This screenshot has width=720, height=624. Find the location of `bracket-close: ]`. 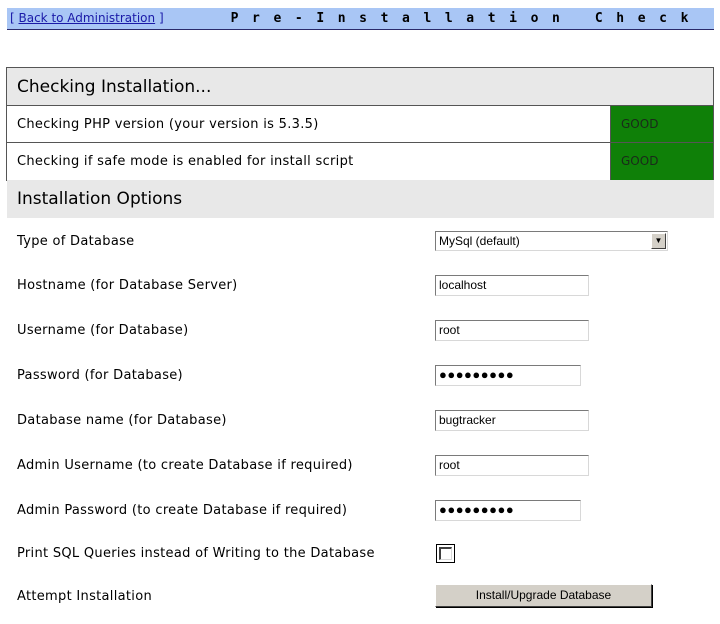

bracket-close: ] is located at coordinates (159, 18).